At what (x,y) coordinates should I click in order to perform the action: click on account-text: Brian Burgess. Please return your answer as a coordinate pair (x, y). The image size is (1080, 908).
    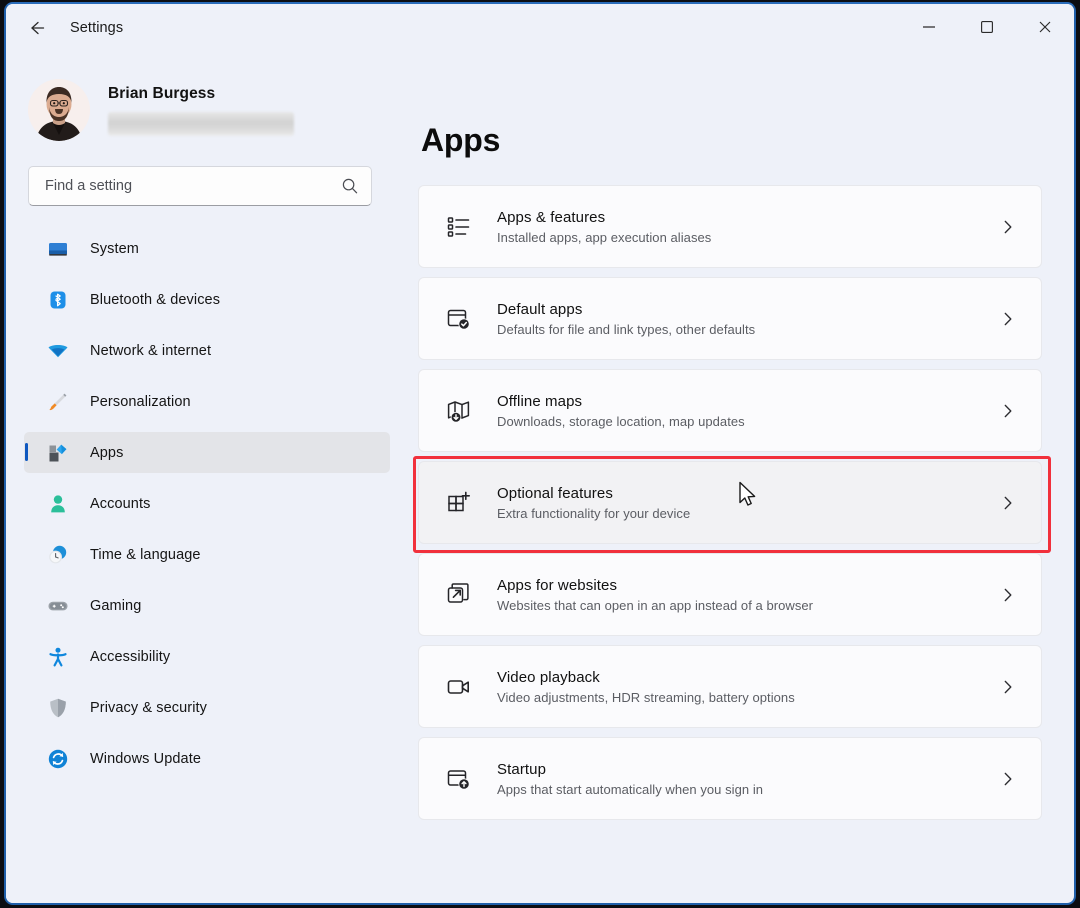
    Looking at the image, I should click on (201, 110).